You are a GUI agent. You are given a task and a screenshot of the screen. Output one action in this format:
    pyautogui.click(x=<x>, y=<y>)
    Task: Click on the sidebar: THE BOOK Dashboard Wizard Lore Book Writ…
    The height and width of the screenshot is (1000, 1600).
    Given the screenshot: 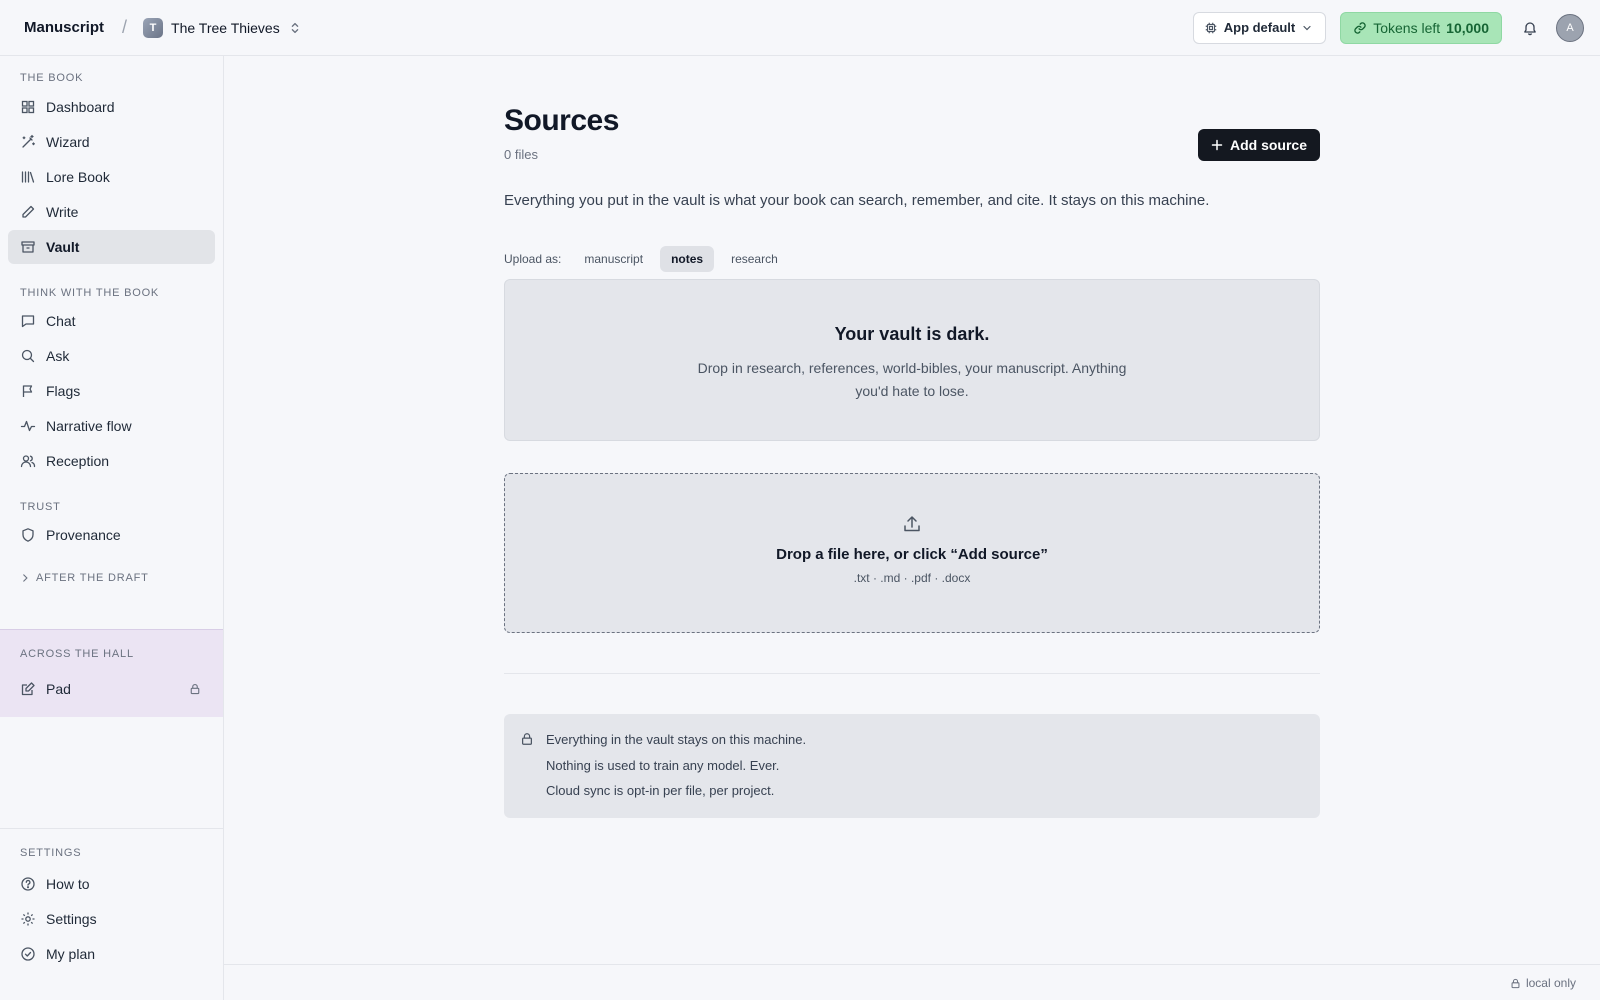 What is the action you would take?
    pyautogui.click(x=112, y=528)
    